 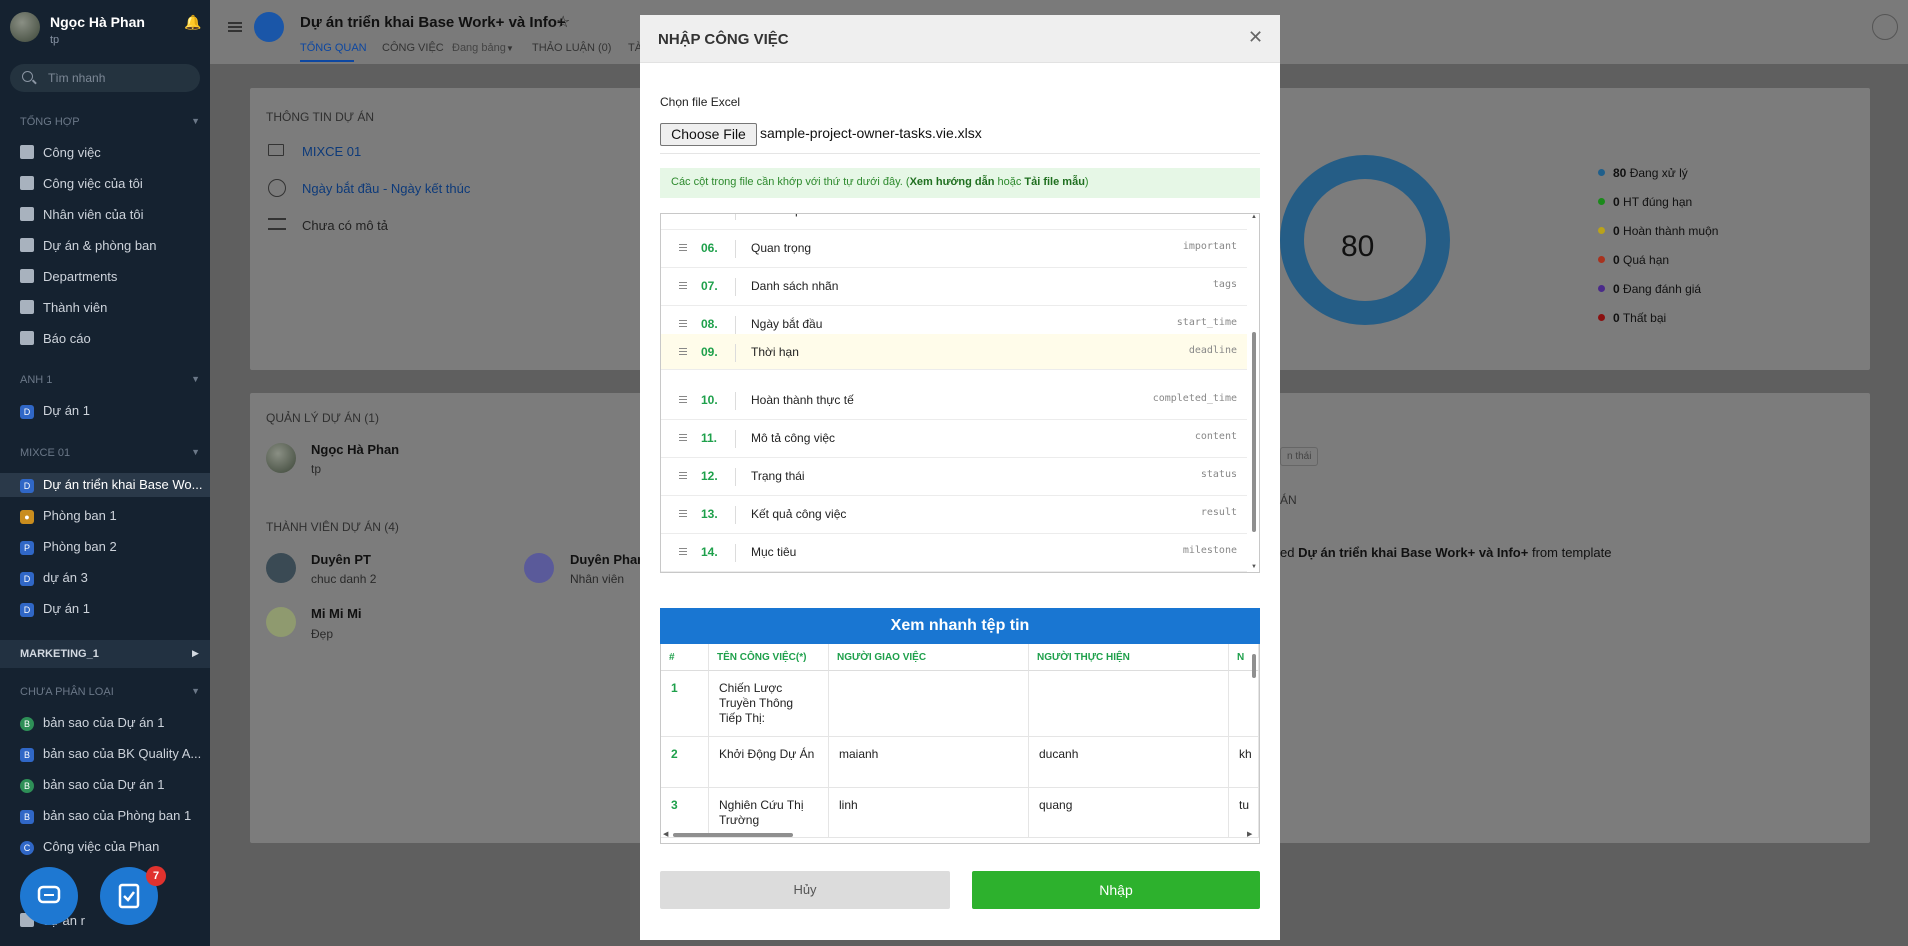 I want to click on cancel-button: Hủy, so click(x=805, y=890).